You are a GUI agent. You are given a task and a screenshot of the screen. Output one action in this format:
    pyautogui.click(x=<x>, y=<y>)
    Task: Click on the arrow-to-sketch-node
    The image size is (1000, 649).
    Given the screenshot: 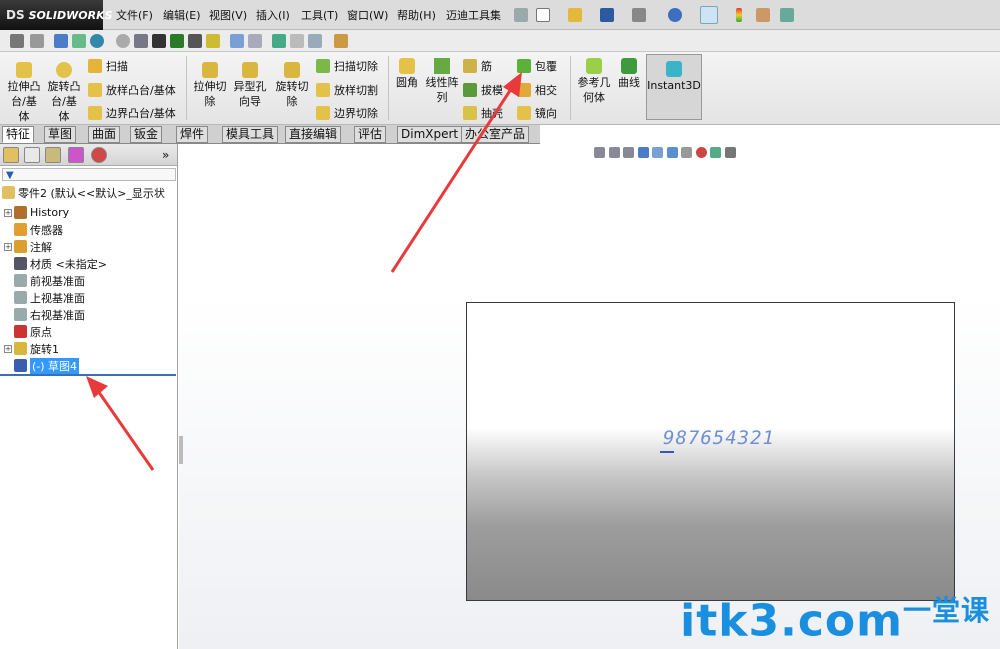 What is the action you would take?
    pyautogui.click(x=120, y=423)
    